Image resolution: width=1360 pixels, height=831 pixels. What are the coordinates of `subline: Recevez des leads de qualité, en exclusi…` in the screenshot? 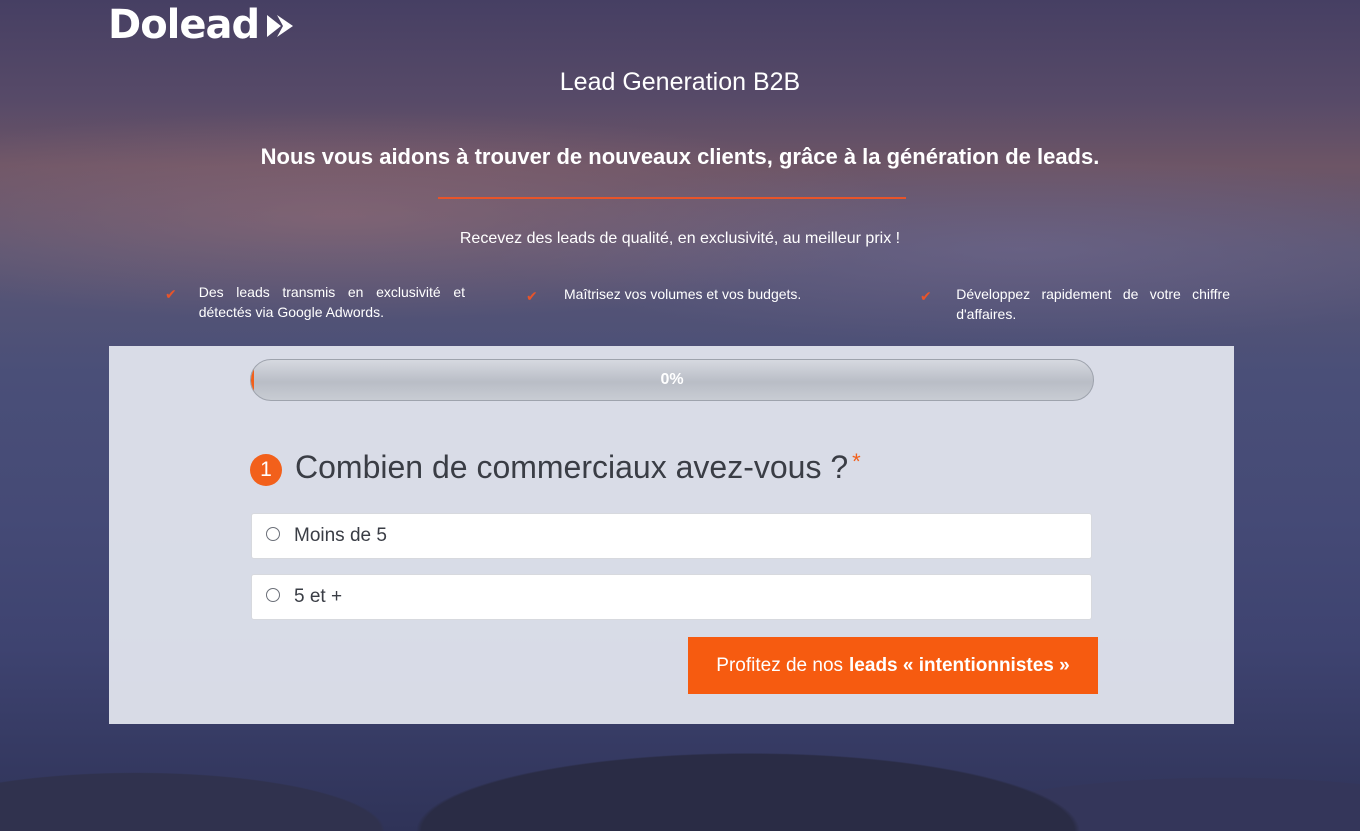 It's located at (680, 238).